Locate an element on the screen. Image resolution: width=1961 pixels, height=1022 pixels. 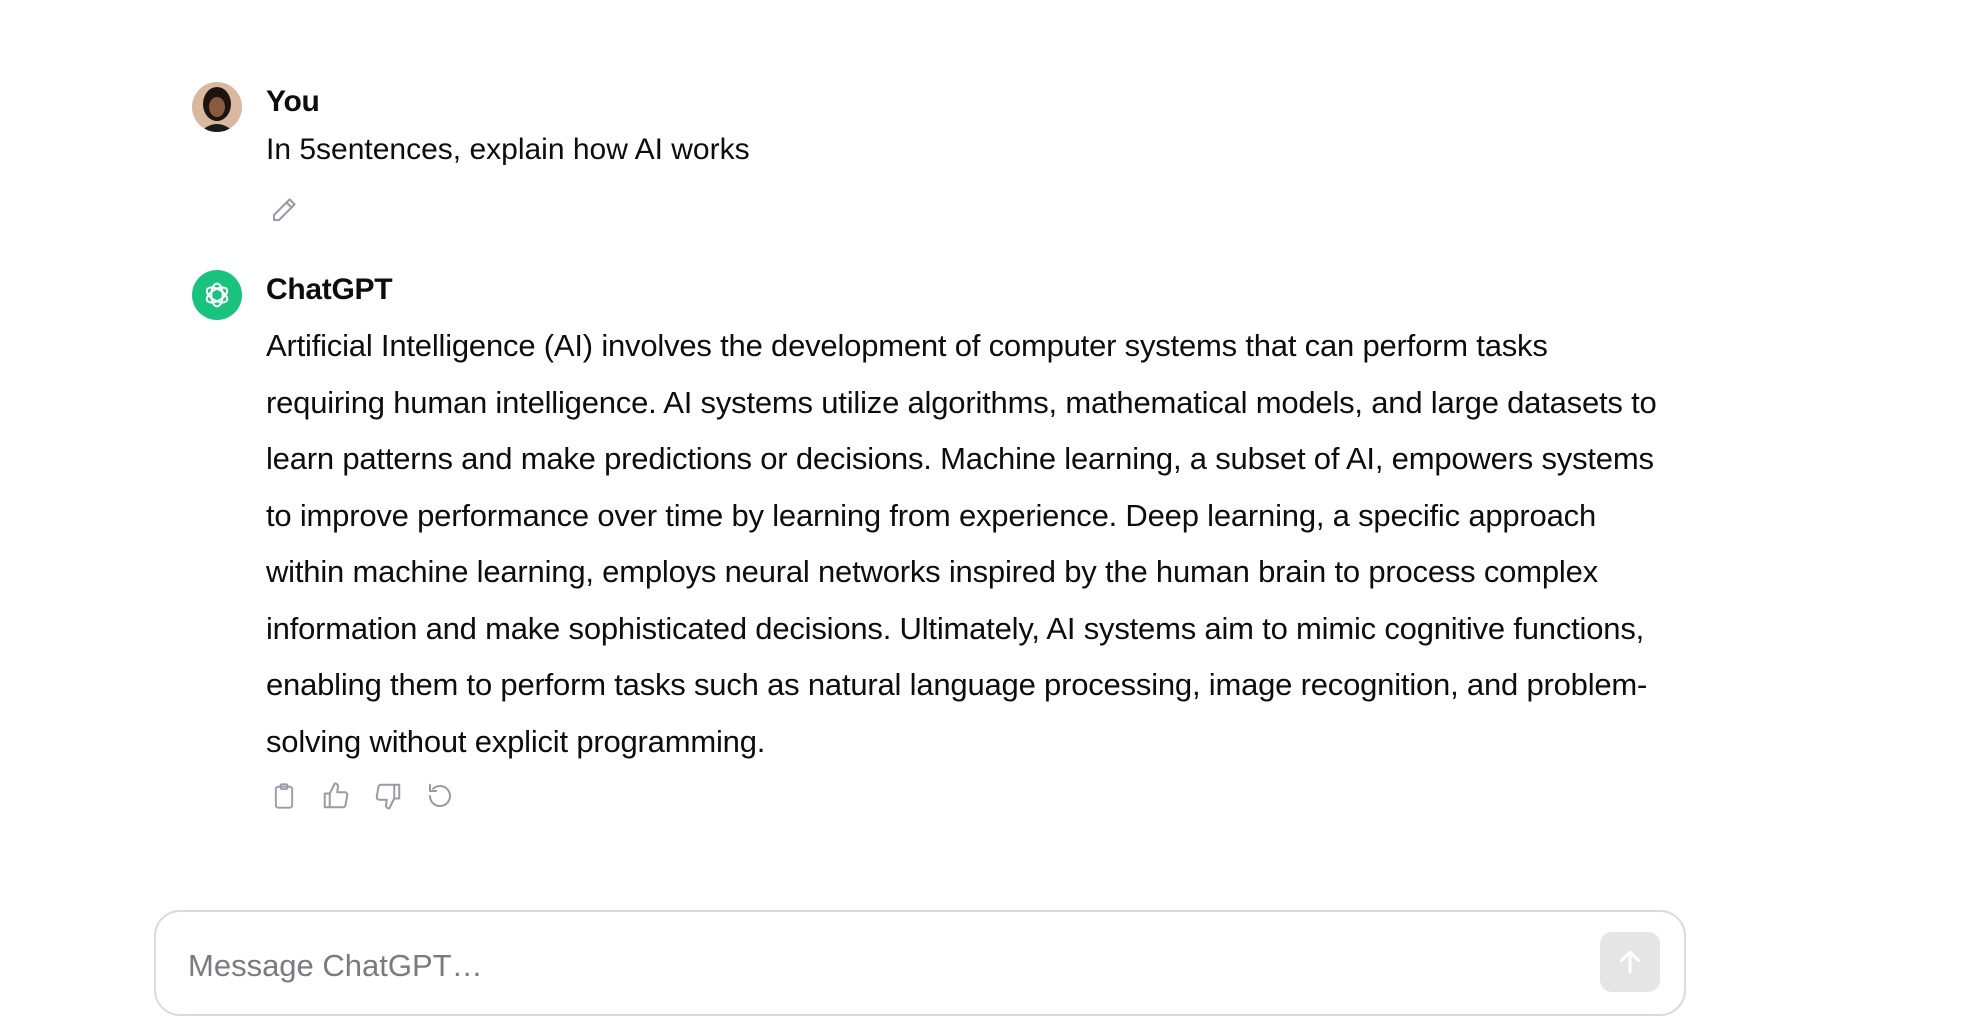
regenerate-icon is located at coordinates (440, 795).